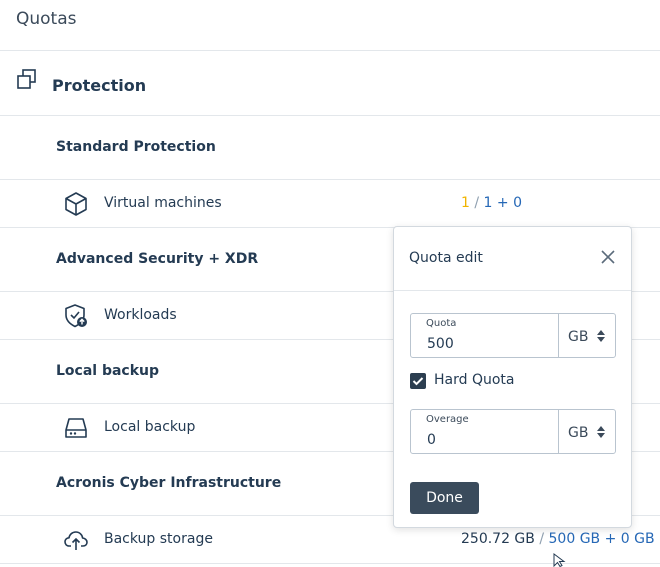 The height and width of the screenshot is (567, 660). I want to click on quota-field: Quota 500 GB, so click(513, 335).